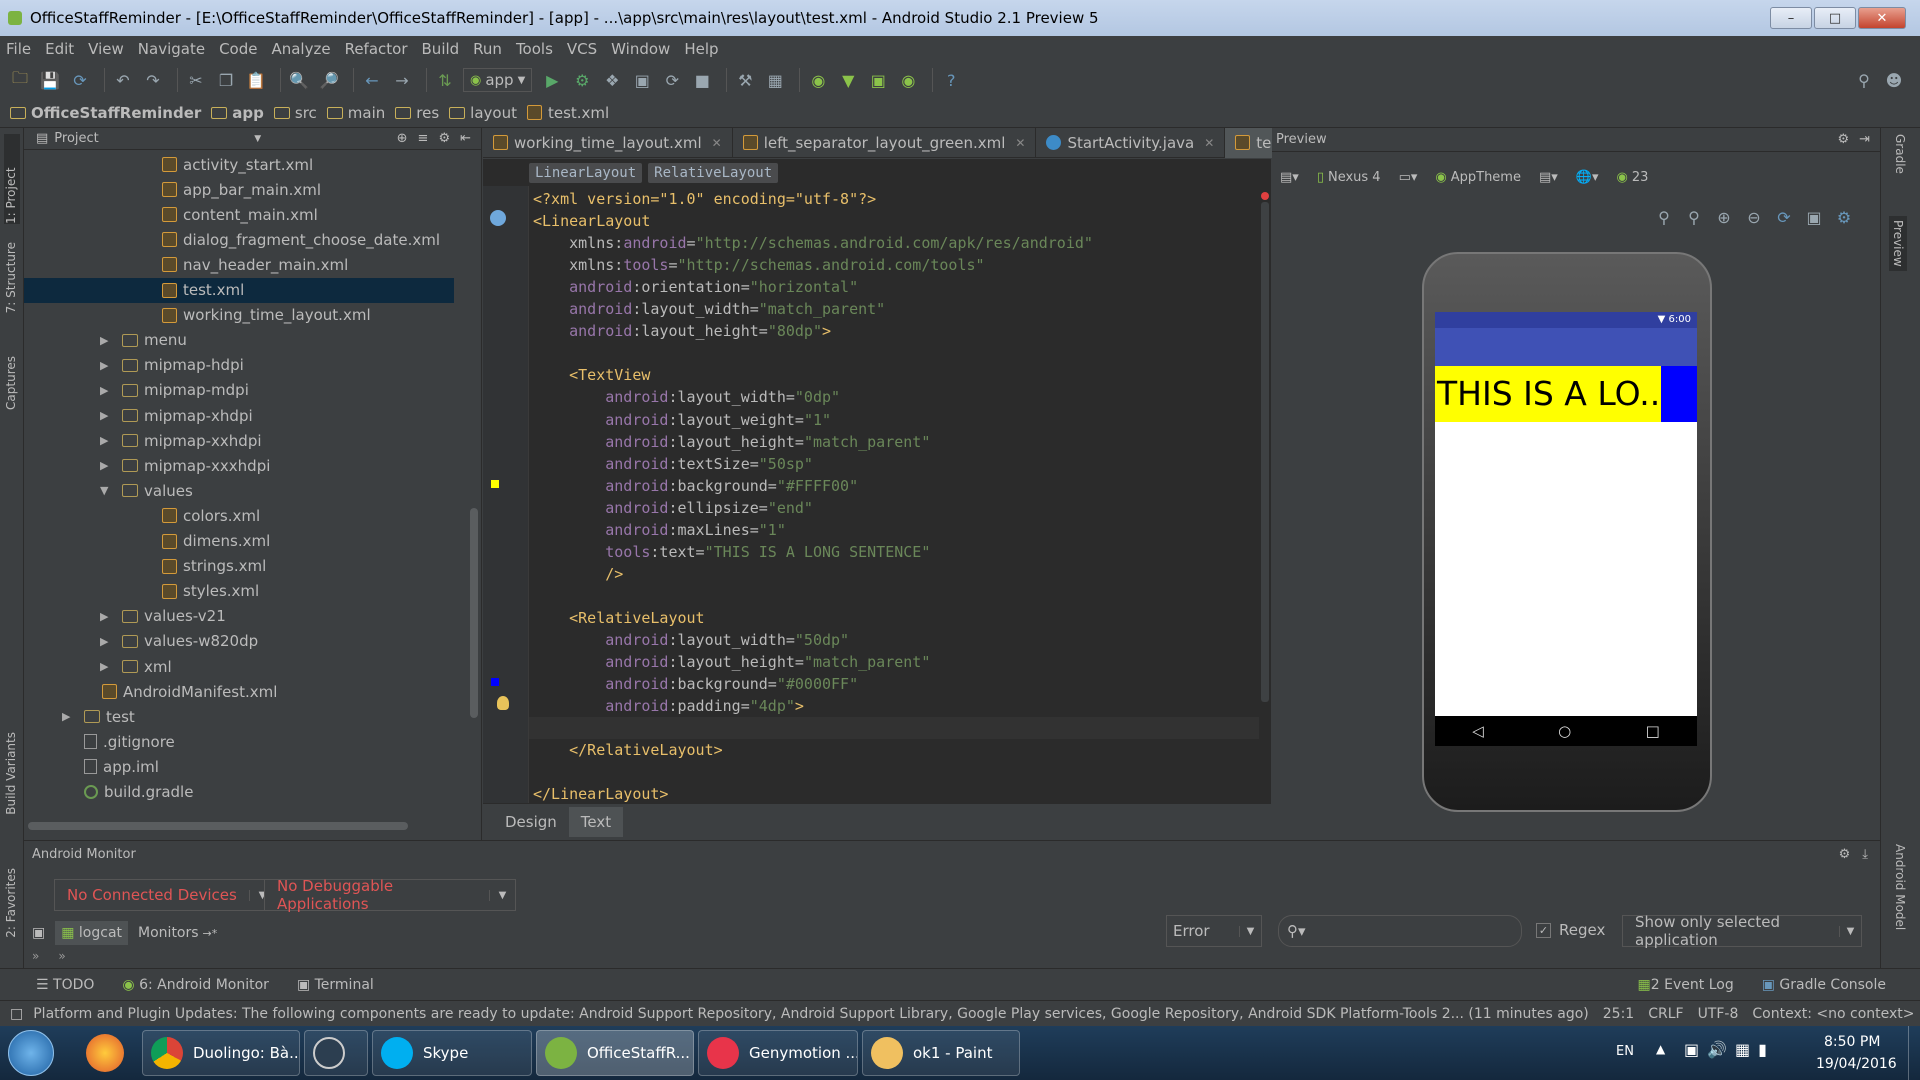 The image size is (1920, 1080). I want to click on search-everywhere-icon: ⚲, so click(1864, 80).